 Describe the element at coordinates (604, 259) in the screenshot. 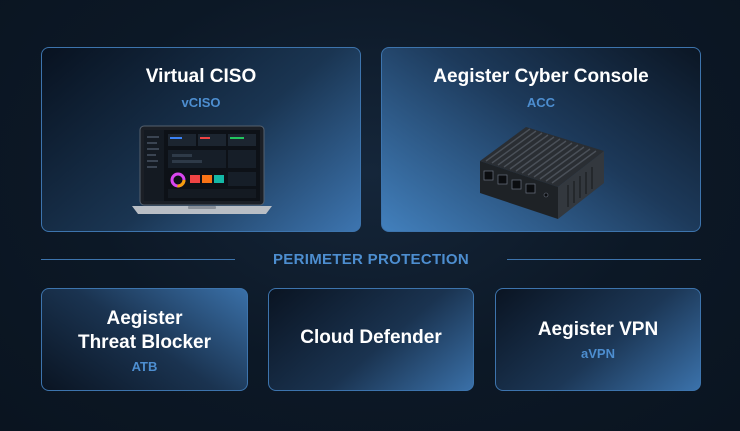

I see `divider-right` at that location.